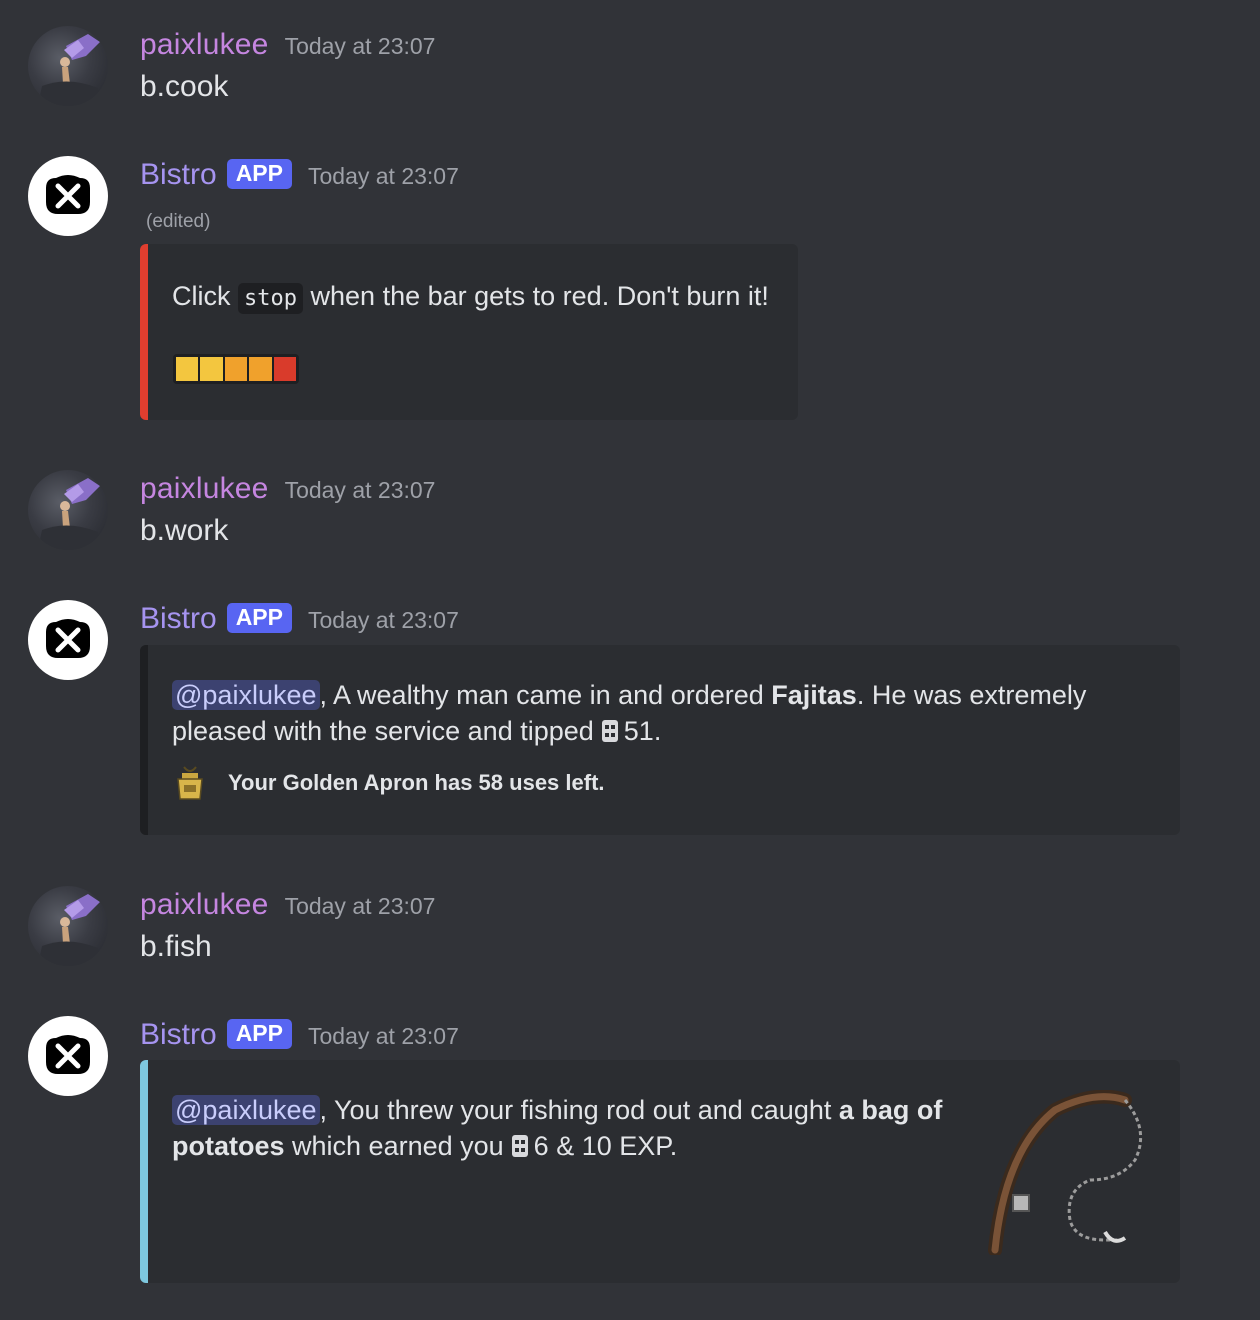  Describe the element at coordinates (383, 731) in the screenshot. I see `embed-text: pleased with the service and tipped` at that location.